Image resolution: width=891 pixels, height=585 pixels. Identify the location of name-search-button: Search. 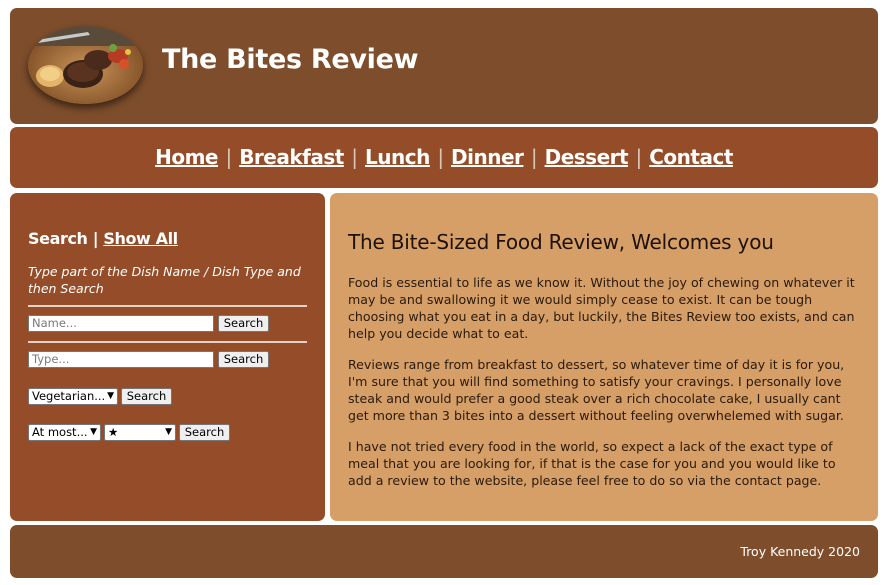
(243, 323).